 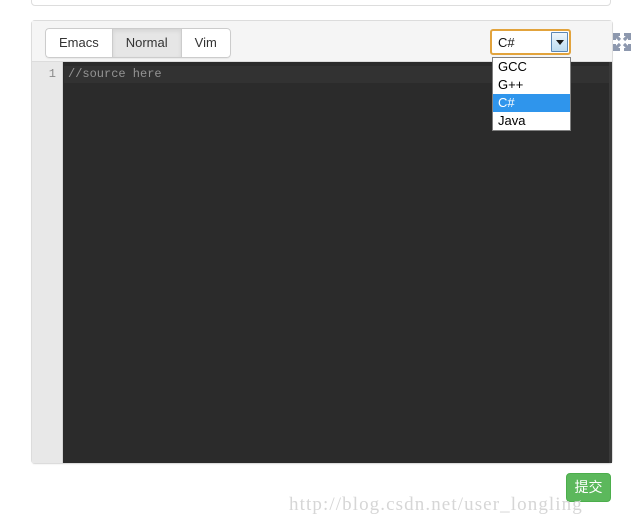 What do you see at coordinates (115, 74) in the screenshot?
I see `code-line-text: //source here` at bounding box center [115, 74].